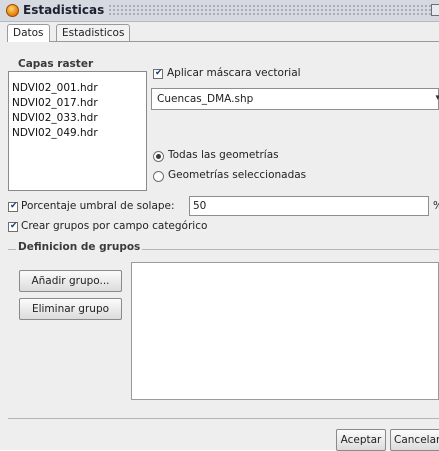  Describe the element at coordinates (70, 309) in the screenshot. I see `remove-group-button: Eliminar grupo` at that location.